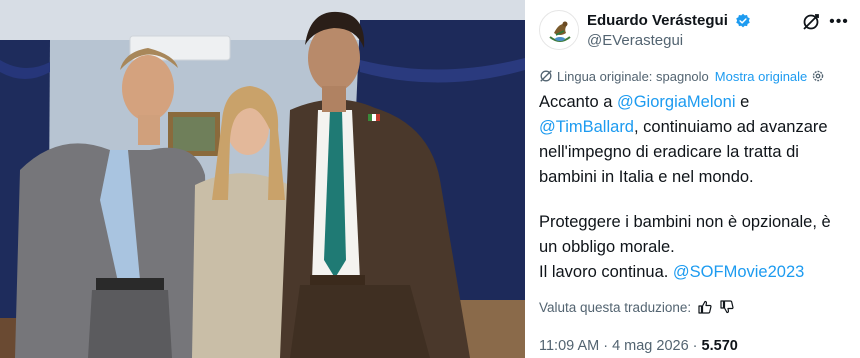  I want to click on thumbs-up-icon, so click(705, 307).